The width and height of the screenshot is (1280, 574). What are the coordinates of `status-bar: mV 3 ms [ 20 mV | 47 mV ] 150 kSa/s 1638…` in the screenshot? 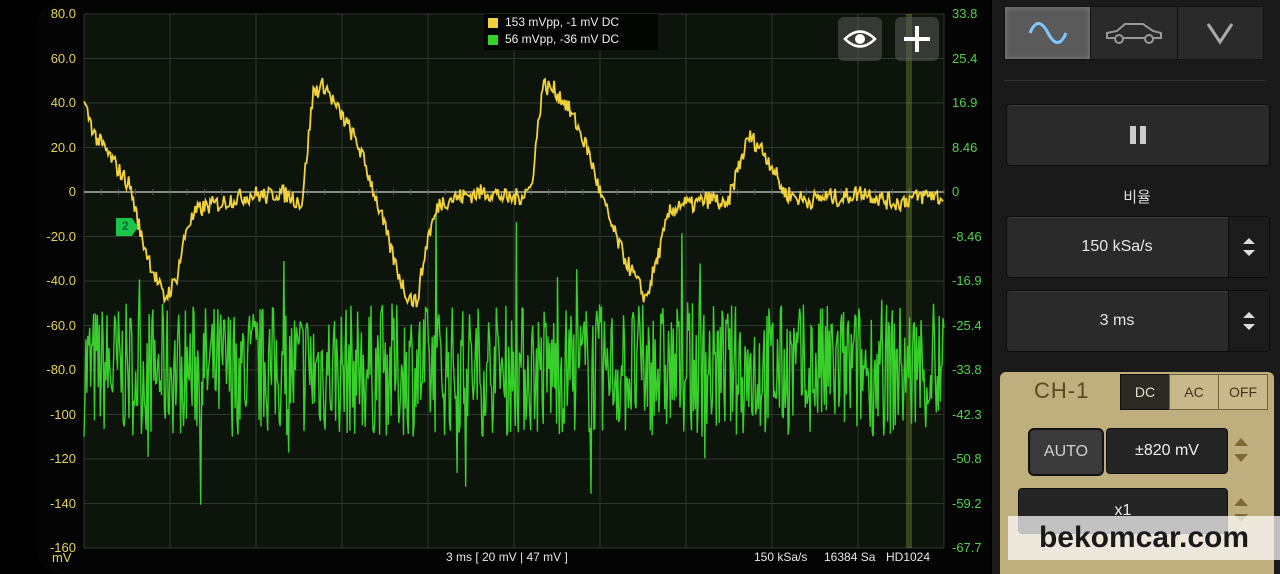 It's located at (513, 558).